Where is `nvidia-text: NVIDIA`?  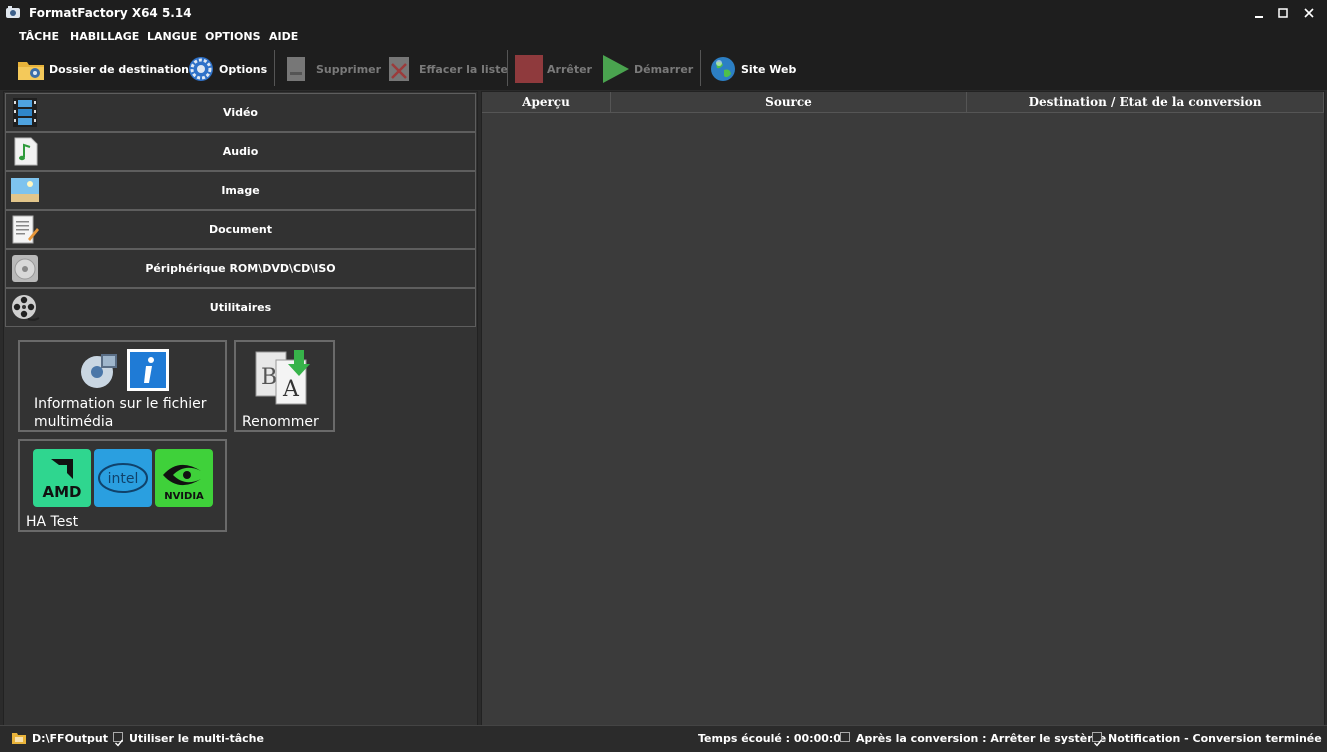 nvidia-text: NVIDIA is located at coordinates (184, 496).